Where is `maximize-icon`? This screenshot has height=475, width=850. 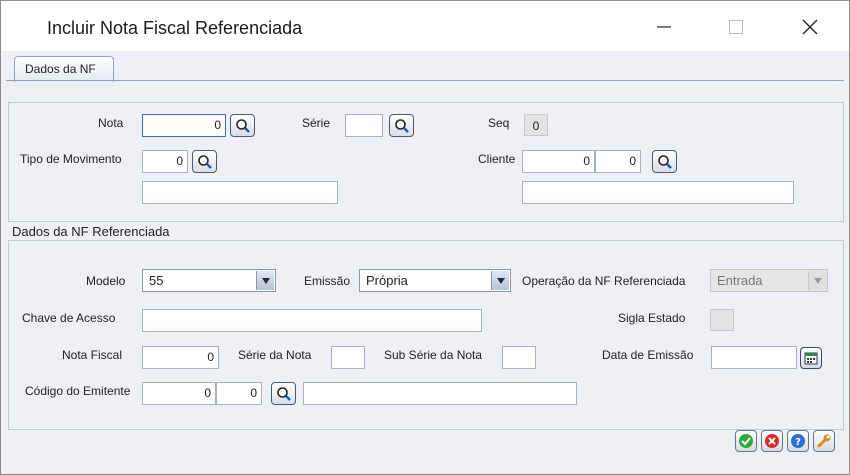 maximize-icon is located at coordinates (736, 27).